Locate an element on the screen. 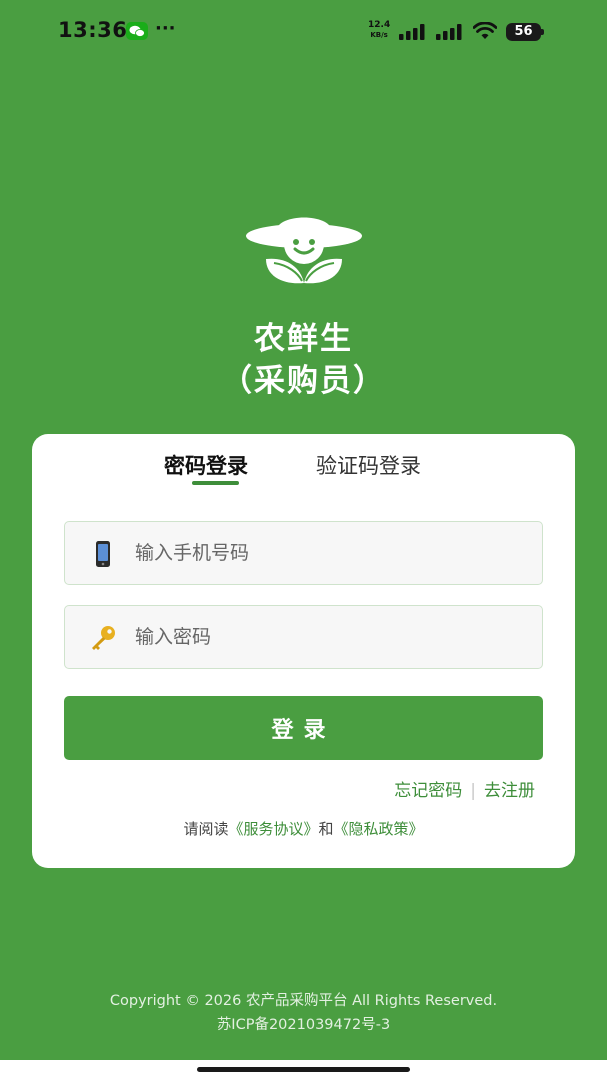 The height and width of the screenshot is (1080, 607). login-button: 登录 is located at coordinates (303, 728).